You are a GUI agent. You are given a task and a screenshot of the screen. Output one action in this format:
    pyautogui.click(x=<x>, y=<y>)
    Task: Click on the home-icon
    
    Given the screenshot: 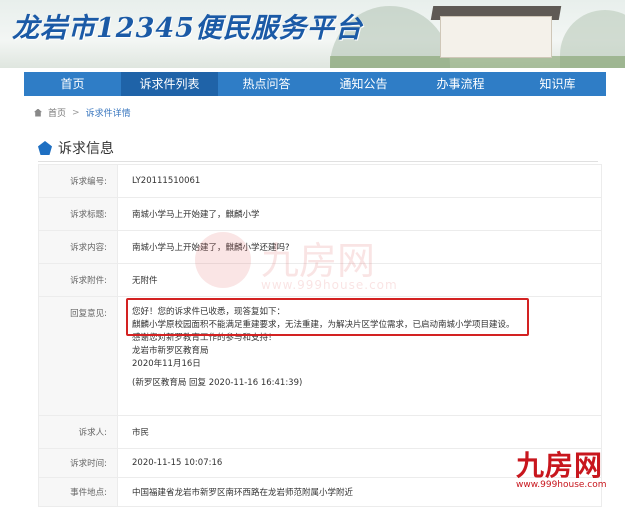 What is the action you would take?
    pyautogui.click(x=38, y=112)
    